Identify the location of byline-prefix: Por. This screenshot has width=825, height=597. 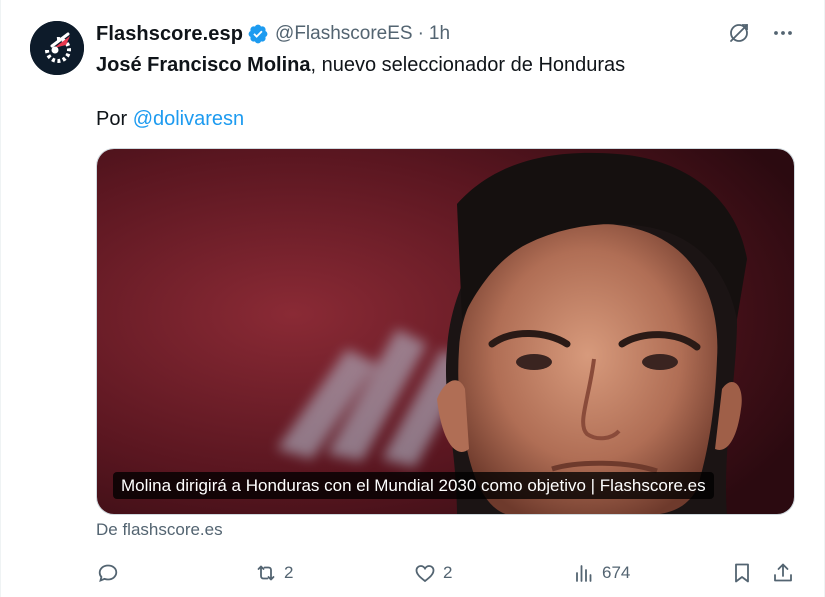
(114, 119).